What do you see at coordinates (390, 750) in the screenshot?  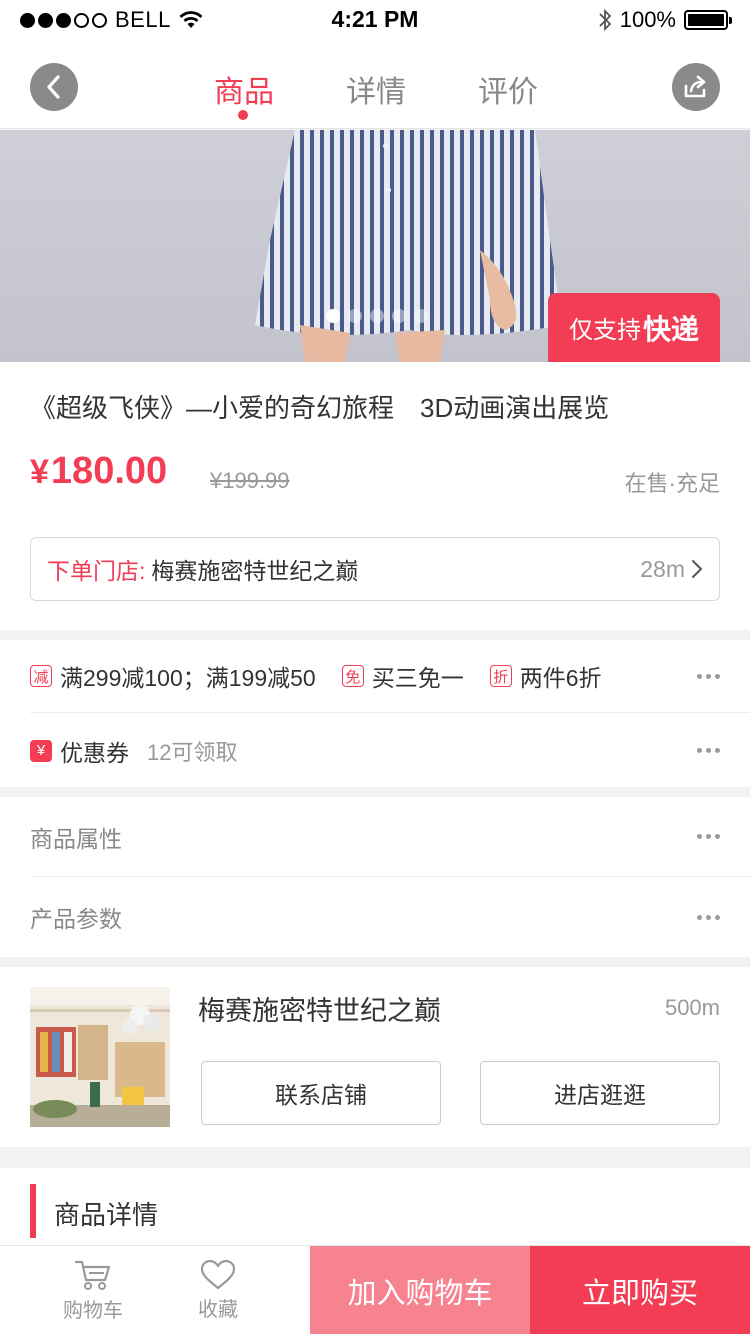 I see `coupon-row: ¥ 优惠券 12可领取` at bounding box center [390, 750].